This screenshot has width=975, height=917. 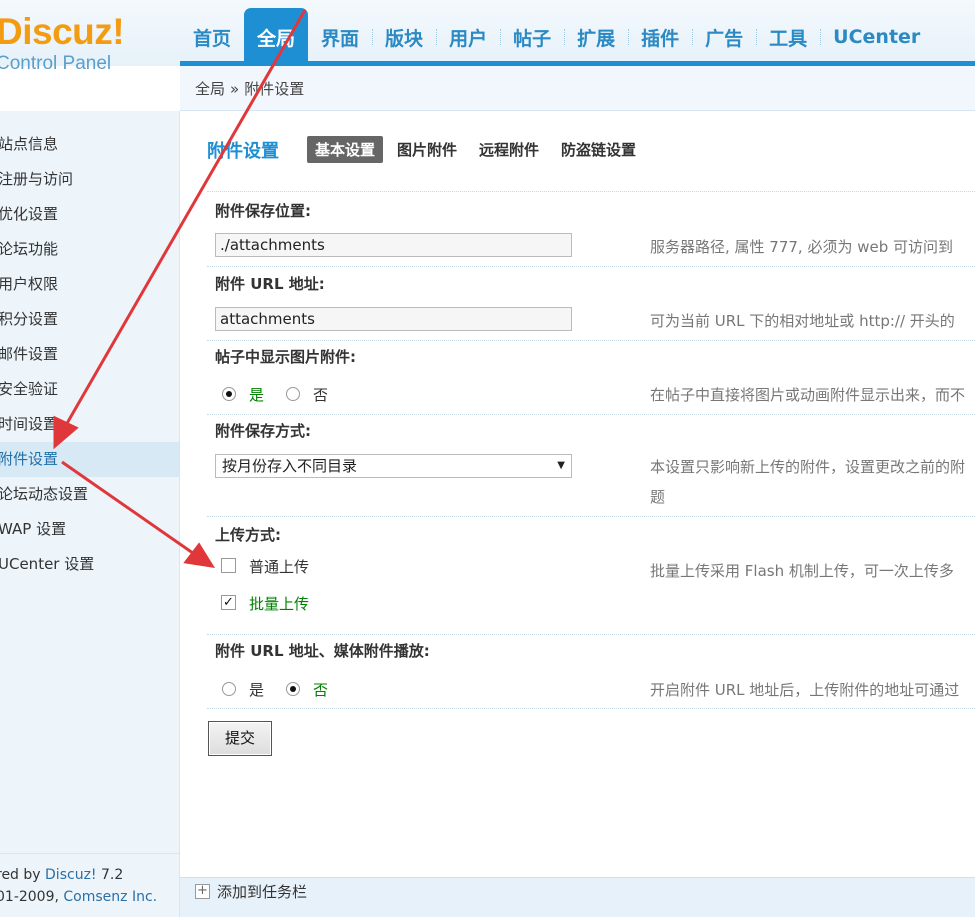 I want to click on discuz-link: Discuz!, so click(x=71, y=875).